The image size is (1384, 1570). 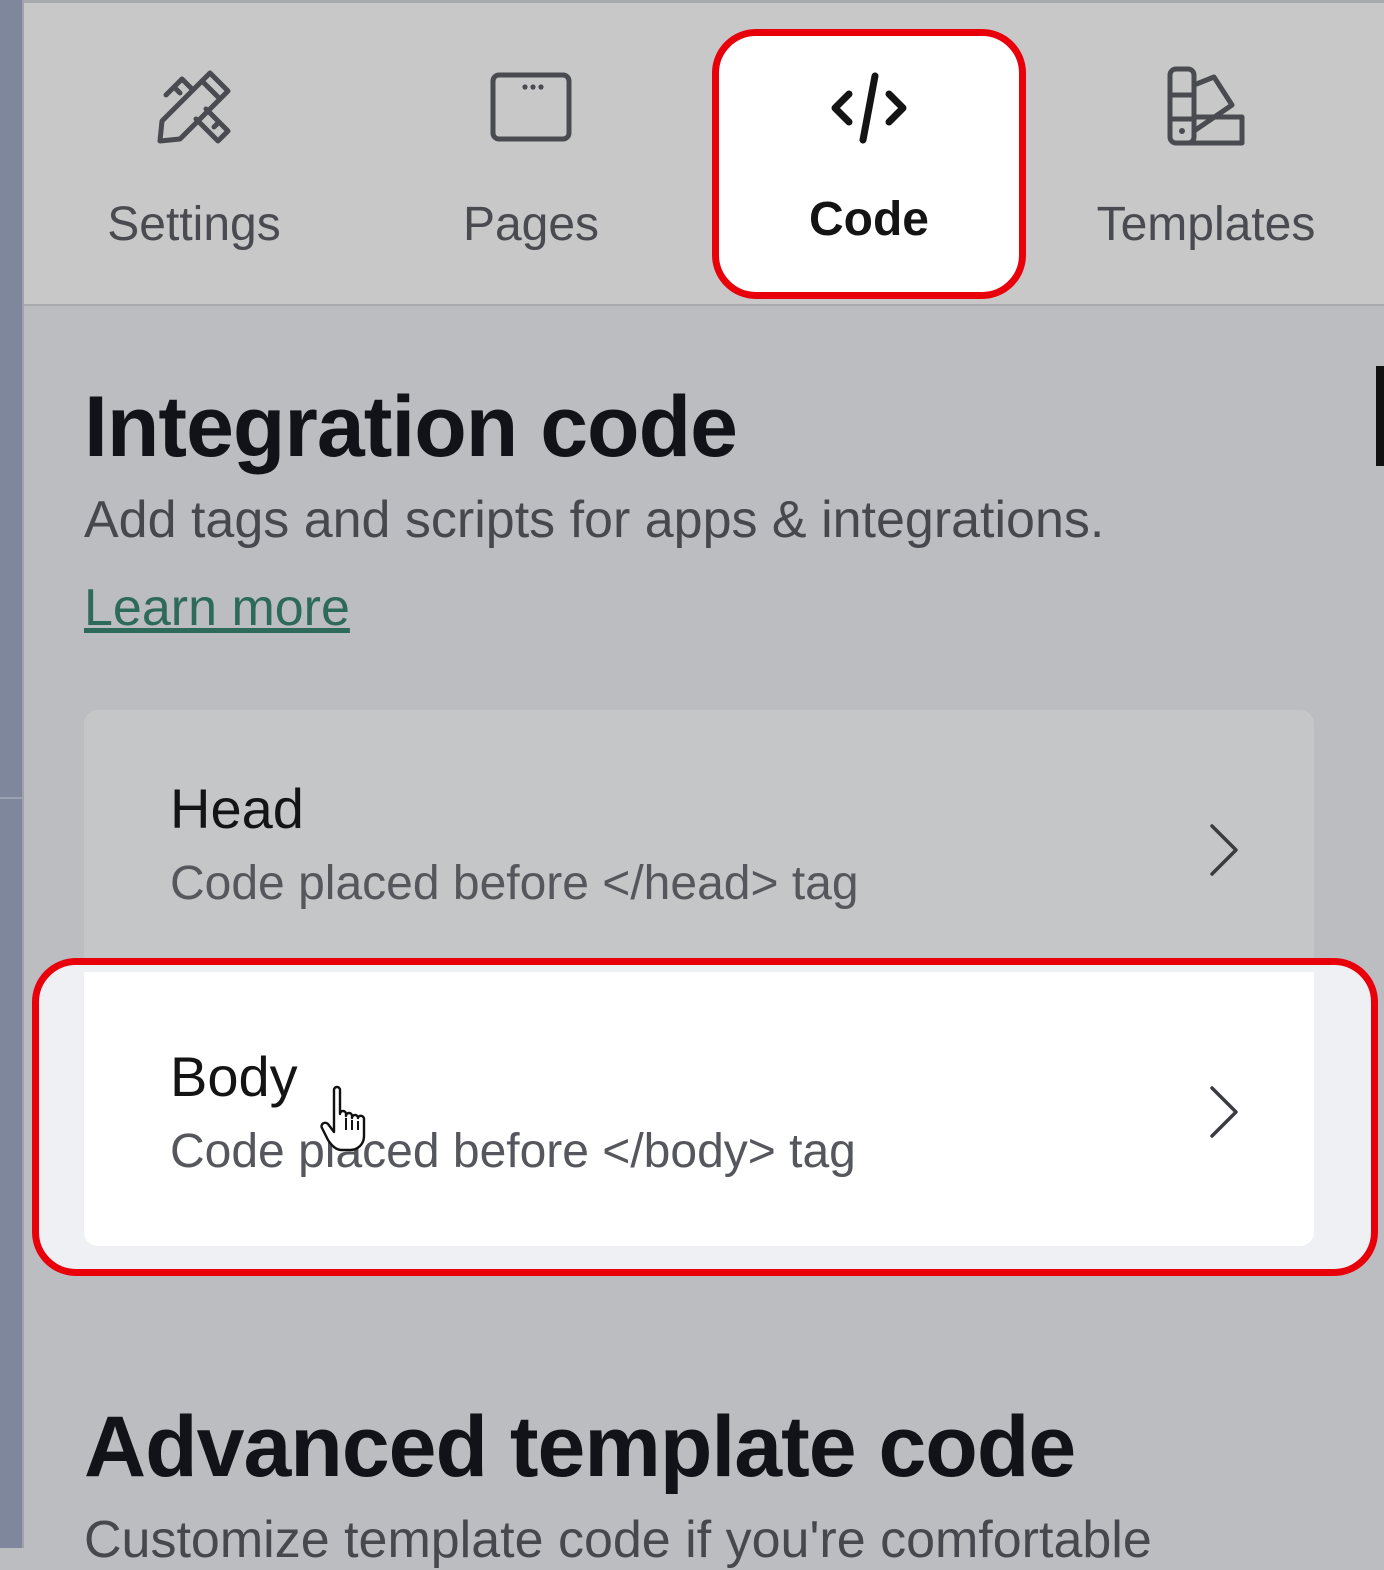 I want to click on scrollbar-thumb, so click(x=1380, y=416).